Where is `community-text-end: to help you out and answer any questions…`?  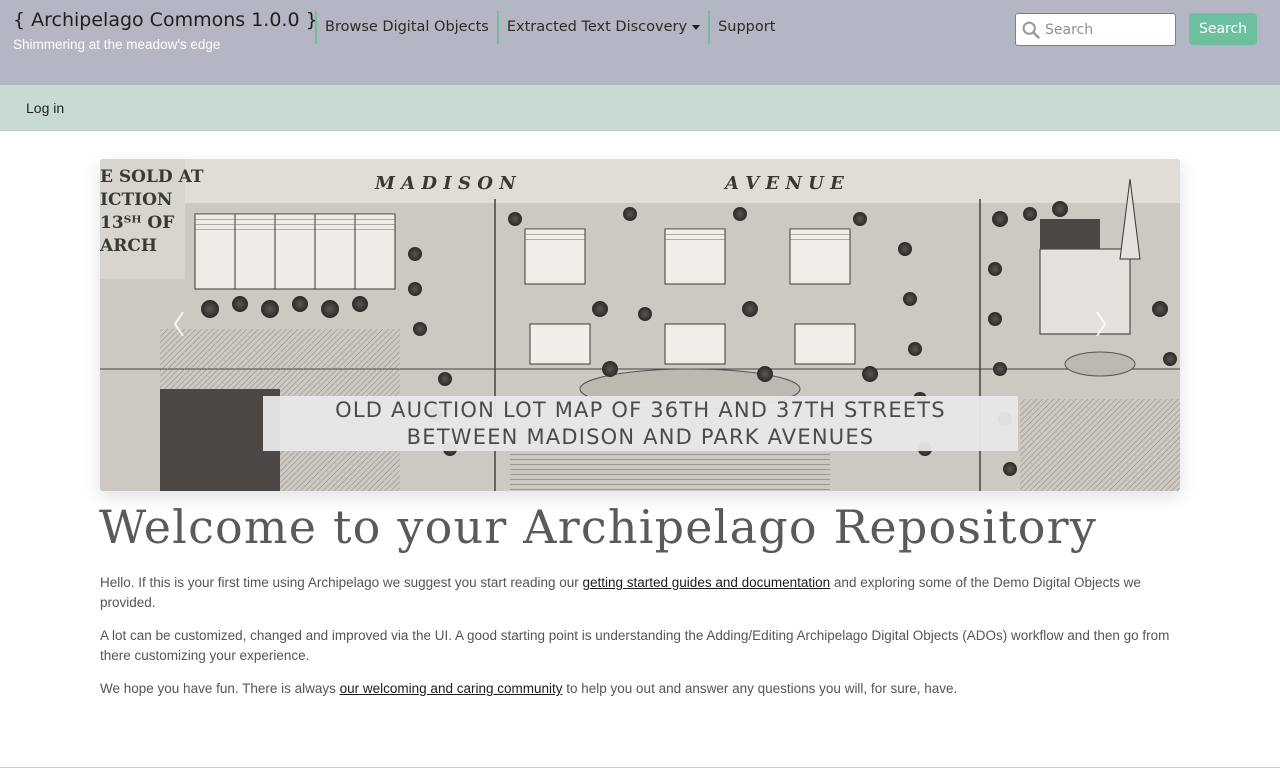
community-text-end: to help you out and answer any questions… is located at coordinates (760, 688).